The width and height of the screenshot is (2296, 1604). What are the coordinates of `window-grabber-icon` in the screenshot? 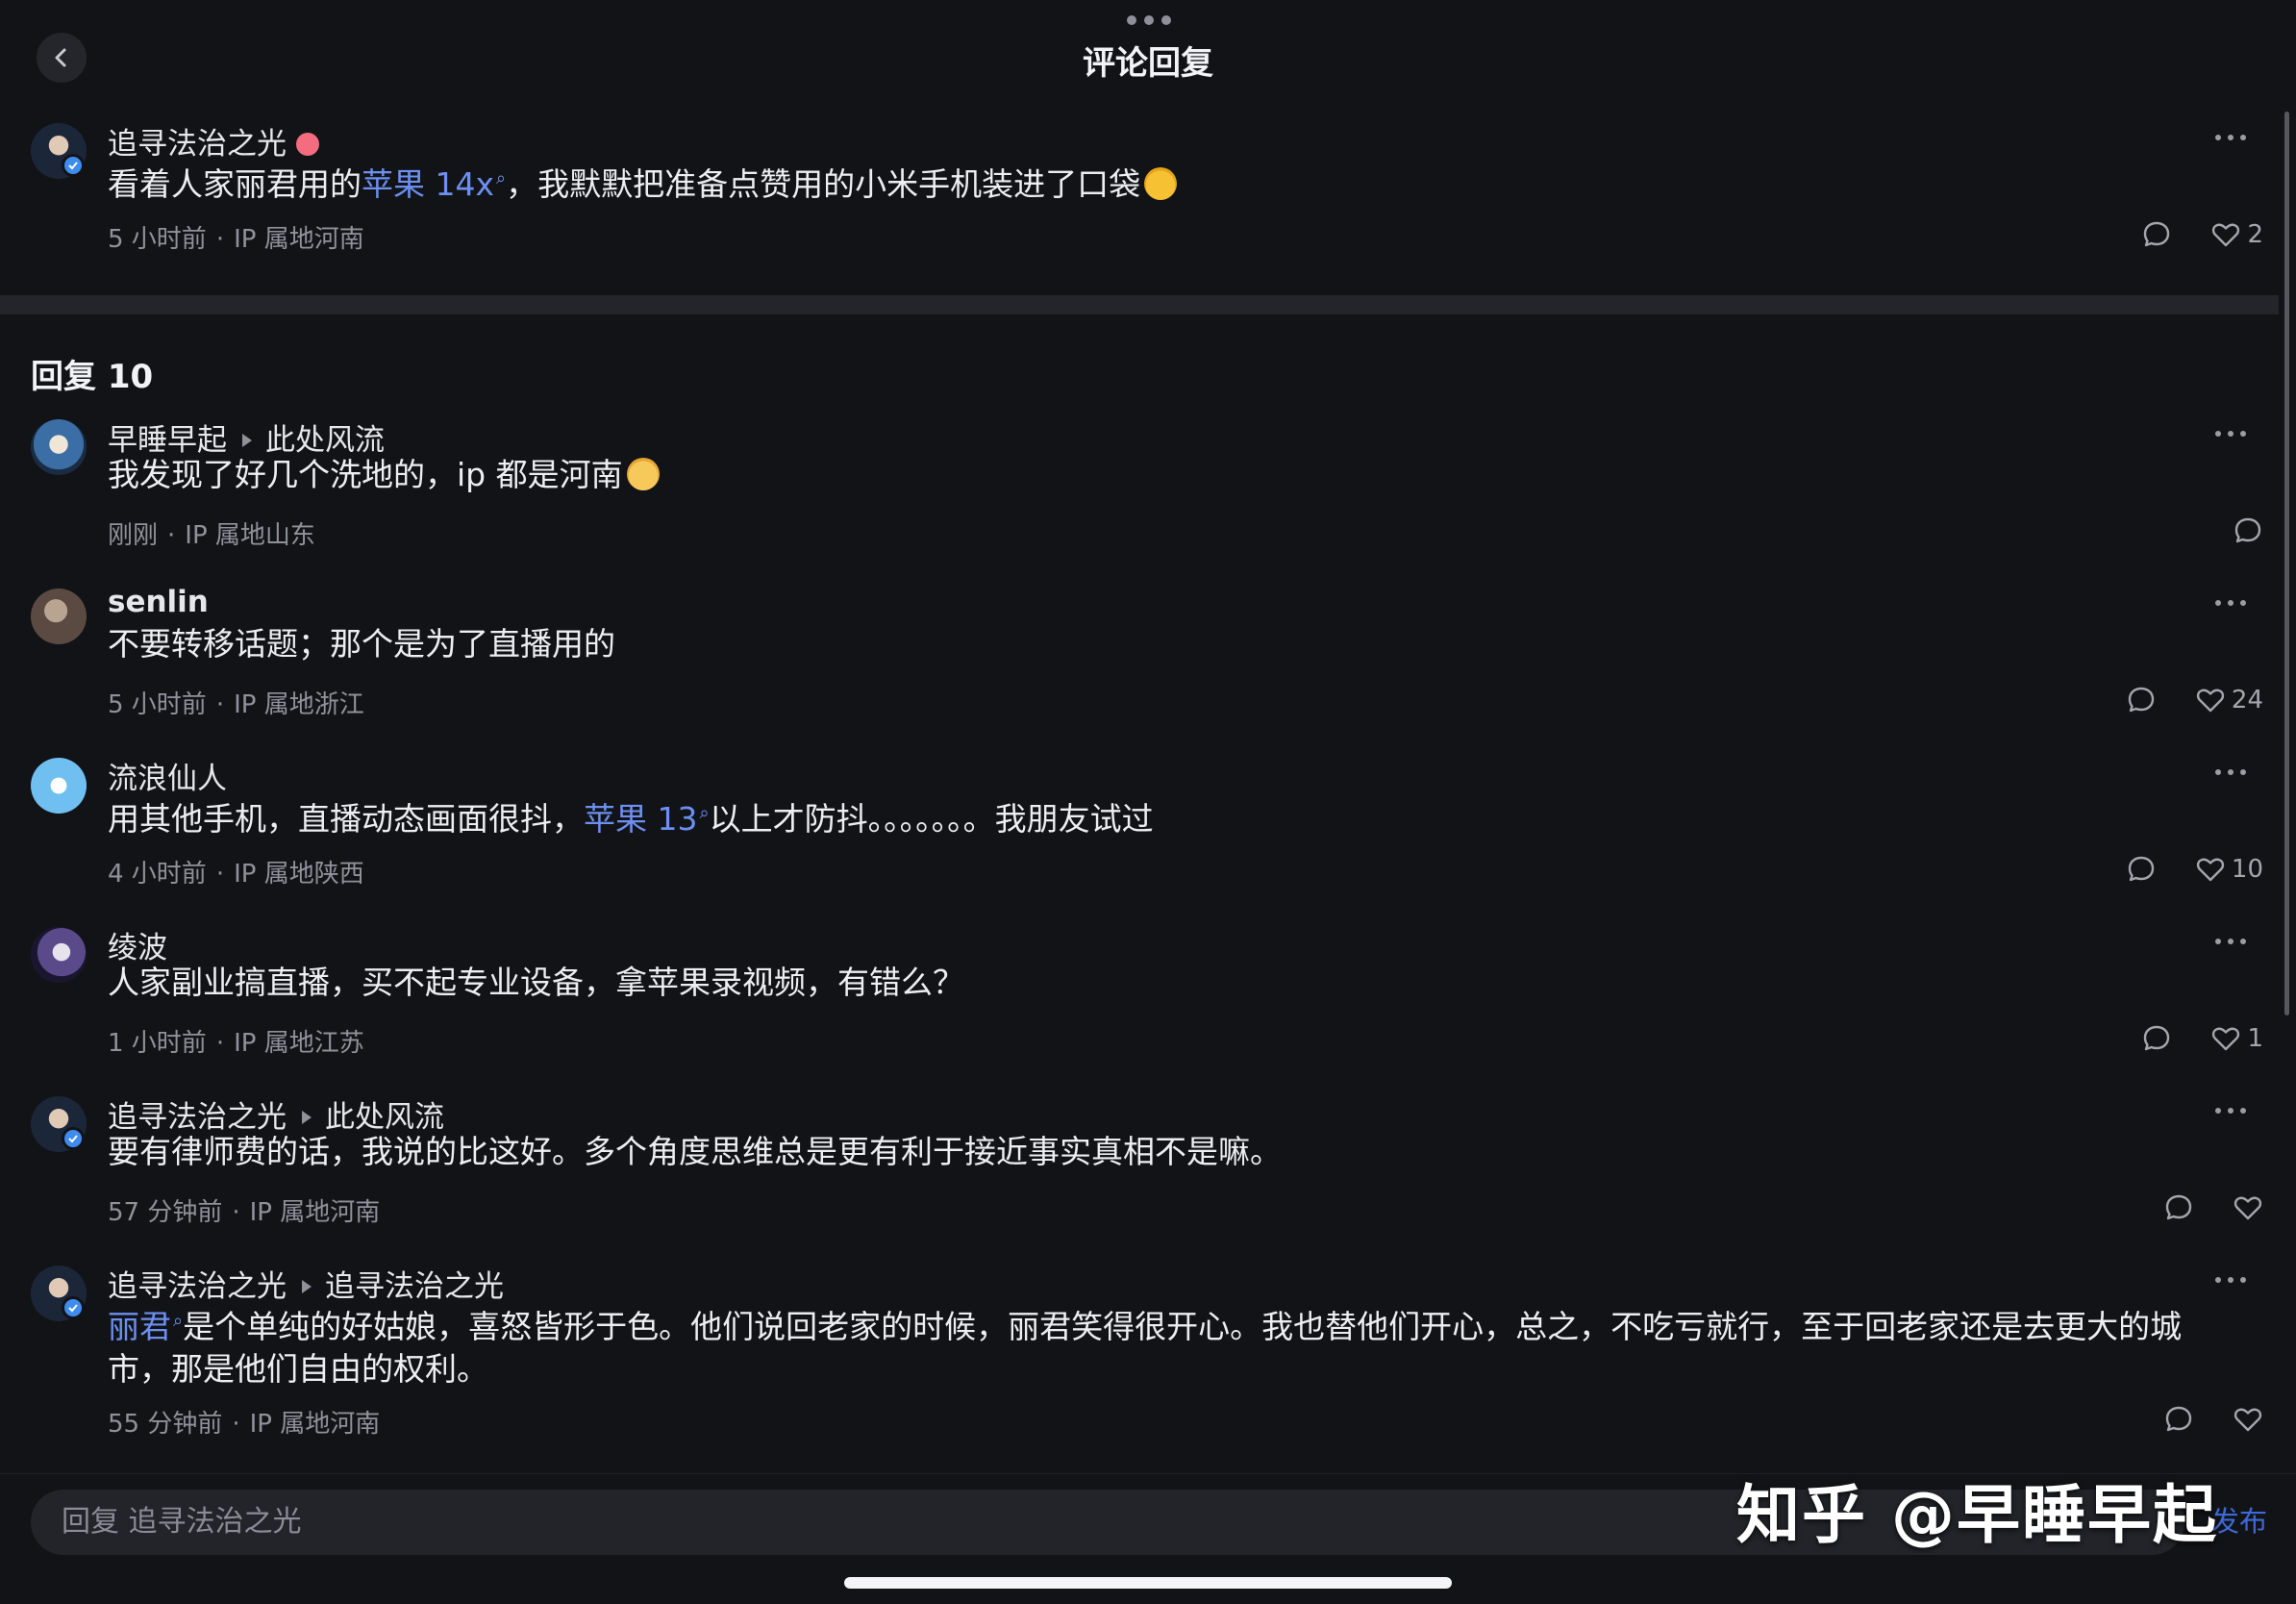 It's located at (1149, 21).